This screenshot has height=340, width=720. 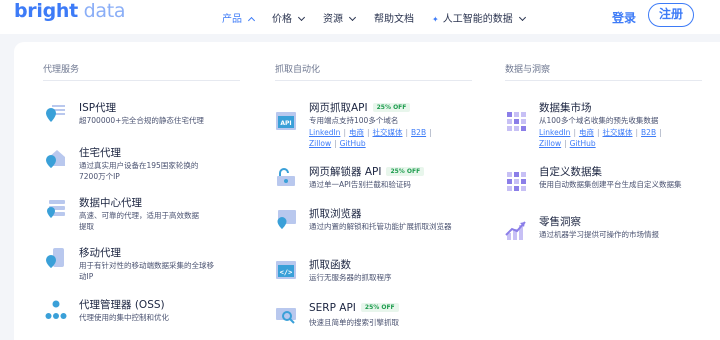 What do you see at coordinates (98, 108) in the screenshot?
I see `item-title: ISP代理` at bounding box center [98, 108].